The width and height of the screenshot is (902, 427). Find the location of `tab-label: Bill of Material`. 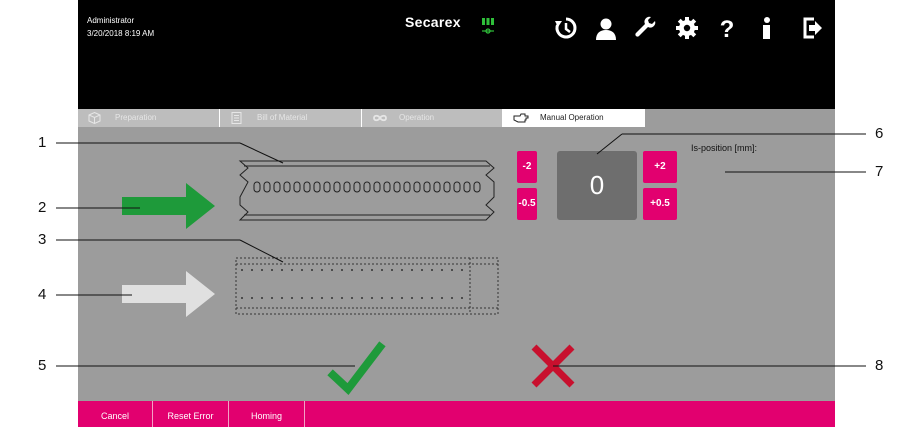

tab-label: Bill of Material is located at coordinates (282, 117).